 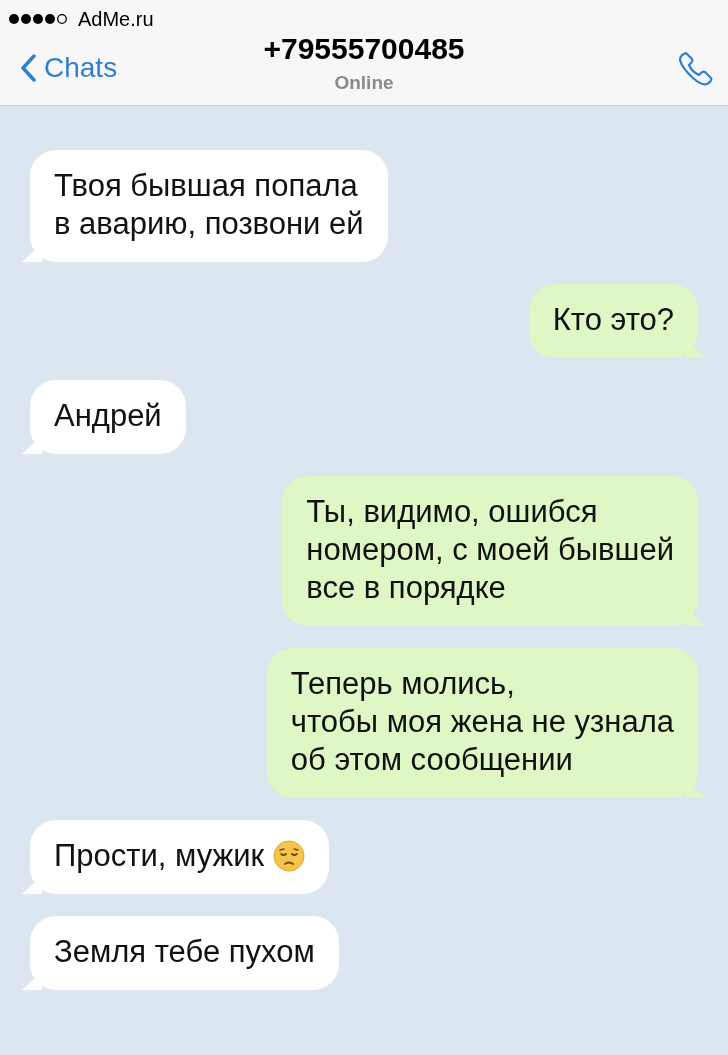 What do you see at coordinates (364, 49) in the screenshot?
I see `contact-title: +79555700485` at bounding box center [364, 49].